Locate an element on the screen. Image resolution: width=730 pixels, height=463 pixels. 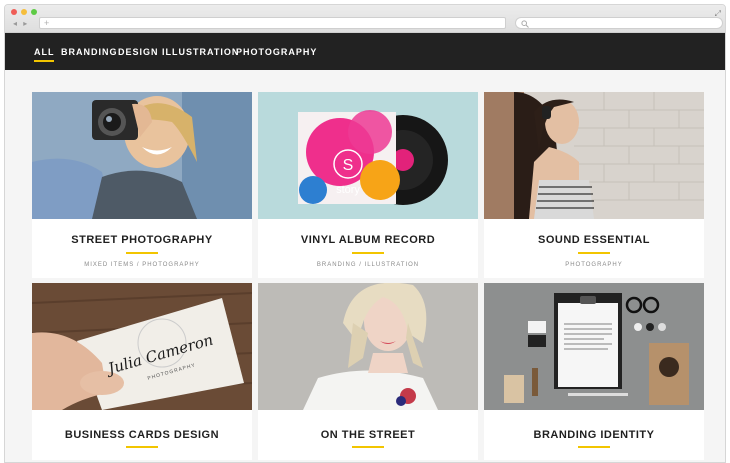
card-tags: BRANDING / ILLUSTRATION is located at coordinates (368, 265).